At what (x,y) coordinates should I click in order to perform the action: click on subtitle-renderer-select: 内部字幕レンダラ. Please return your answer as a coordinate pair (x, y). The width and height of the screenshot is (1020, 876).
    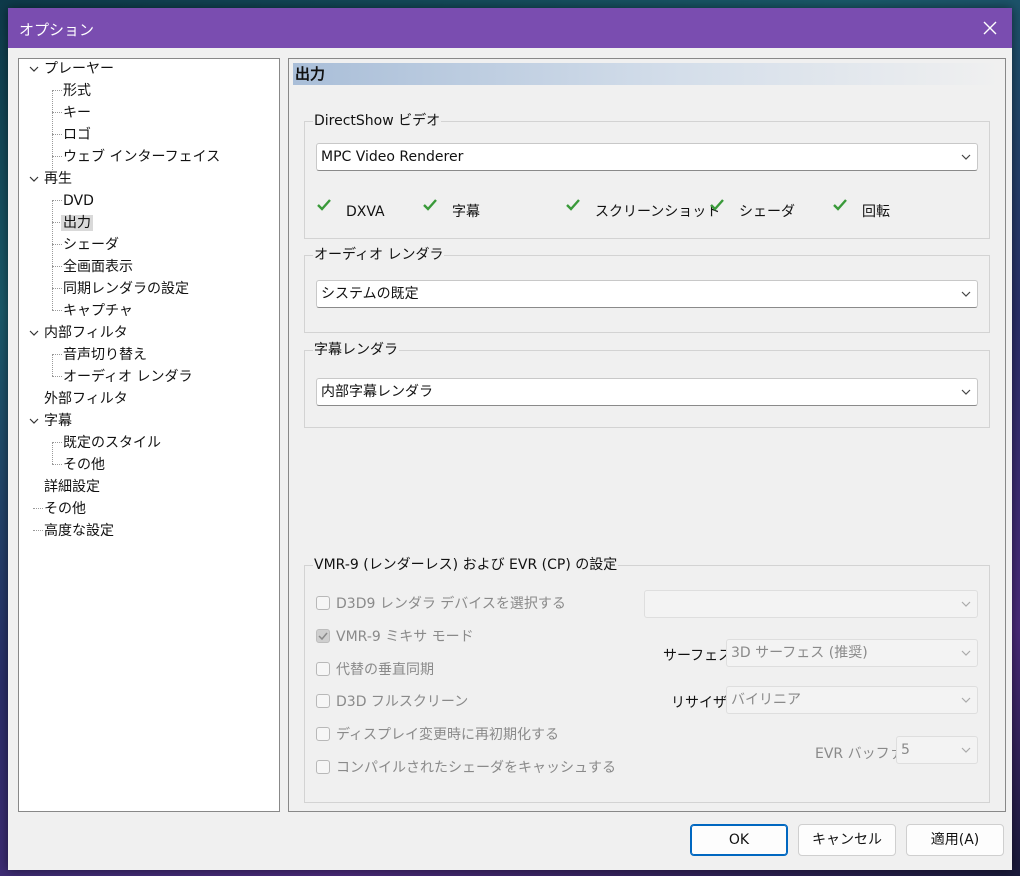
    Looking at the image, I should click on (647, 392).